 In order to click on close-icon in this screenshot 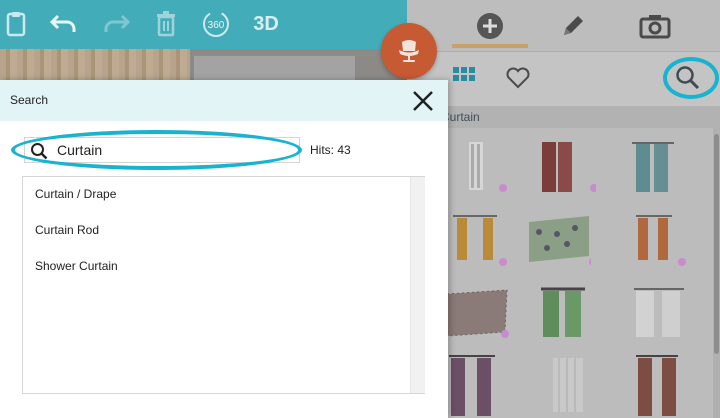, I will do `click(423, 101)`.